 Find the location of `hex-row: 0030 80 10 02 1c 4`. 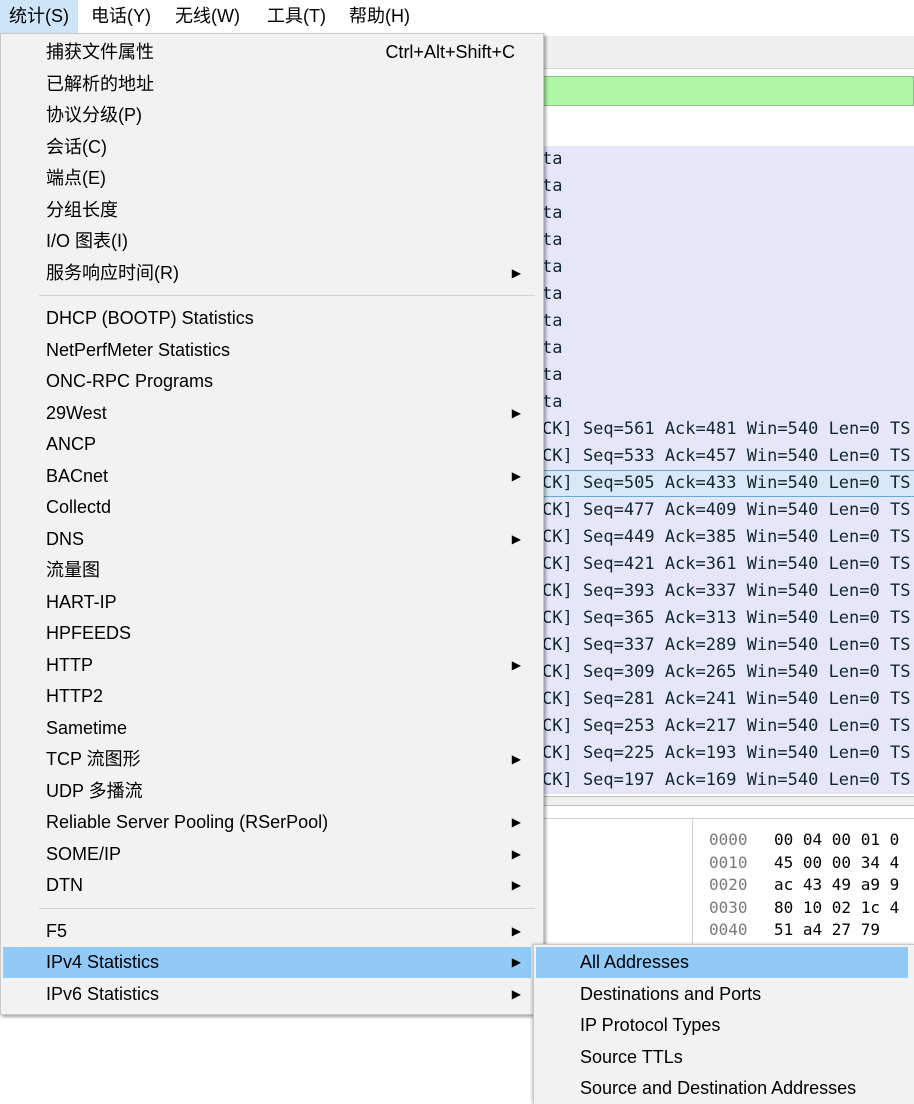

hex-row: 0030 80 10 02 1c 4 is located at coordinates (803, 907).